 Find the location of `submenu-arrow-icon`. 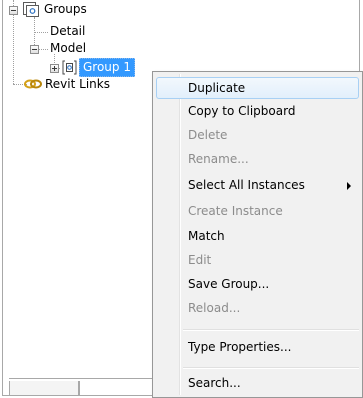

submenu-arrow-icon is located at coordinates (349, 186).